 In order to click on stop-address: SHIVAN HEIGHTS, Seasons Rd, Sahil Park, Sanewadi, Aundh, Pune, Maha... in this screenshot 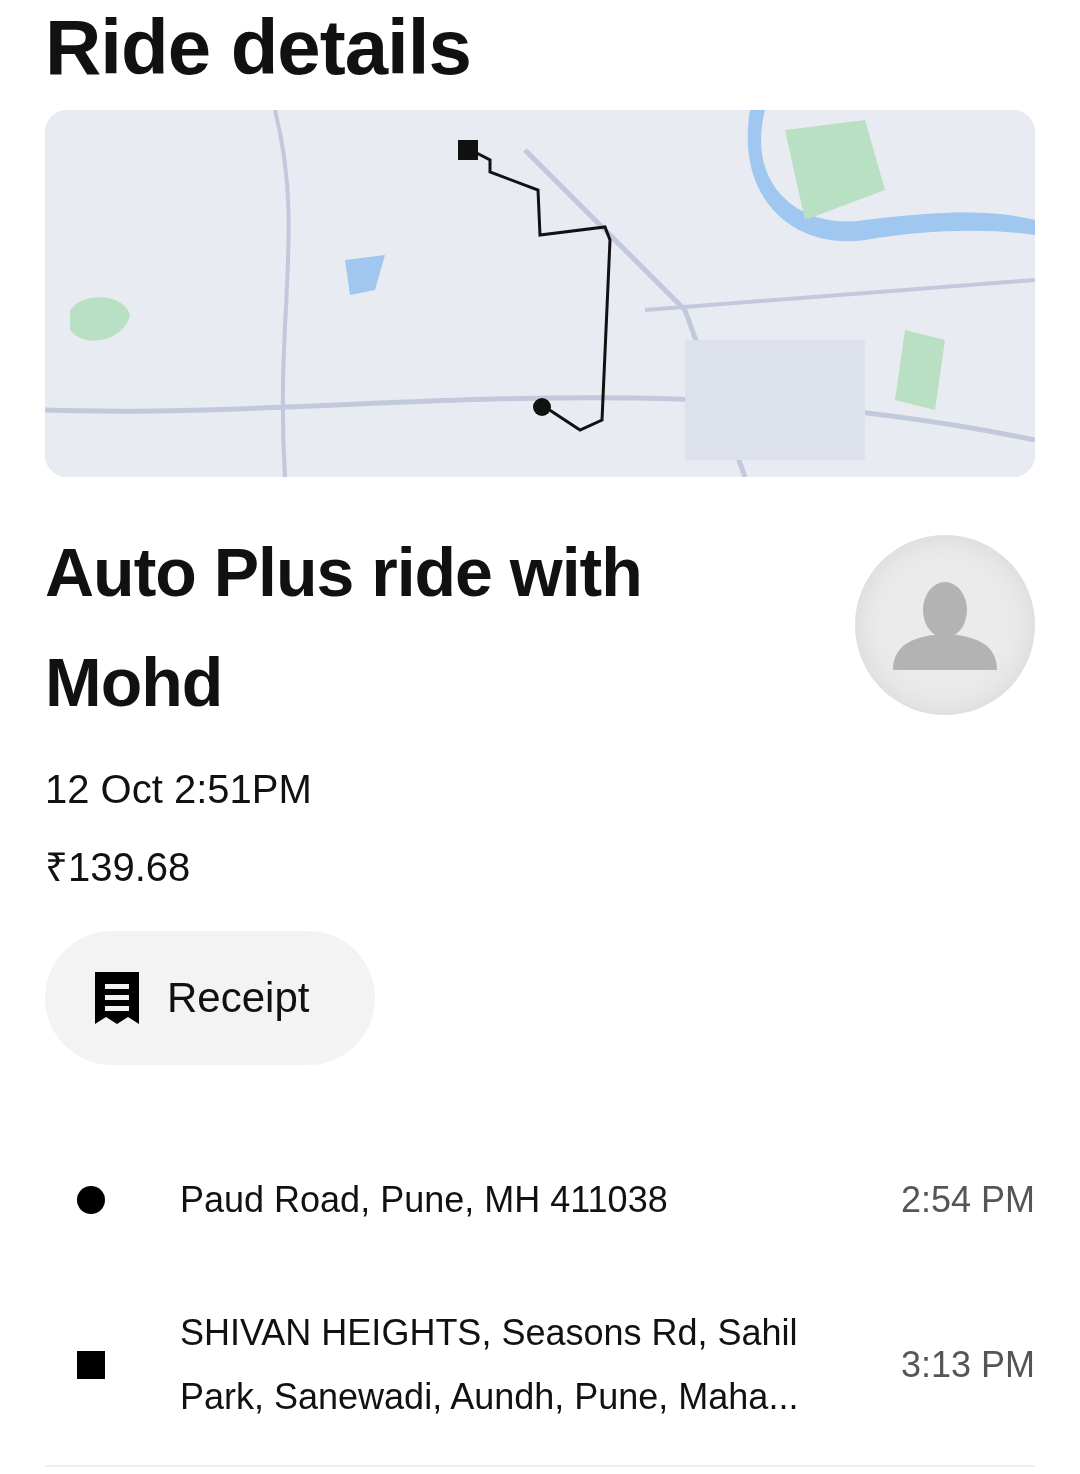, I will do `click(490, 1365)`.